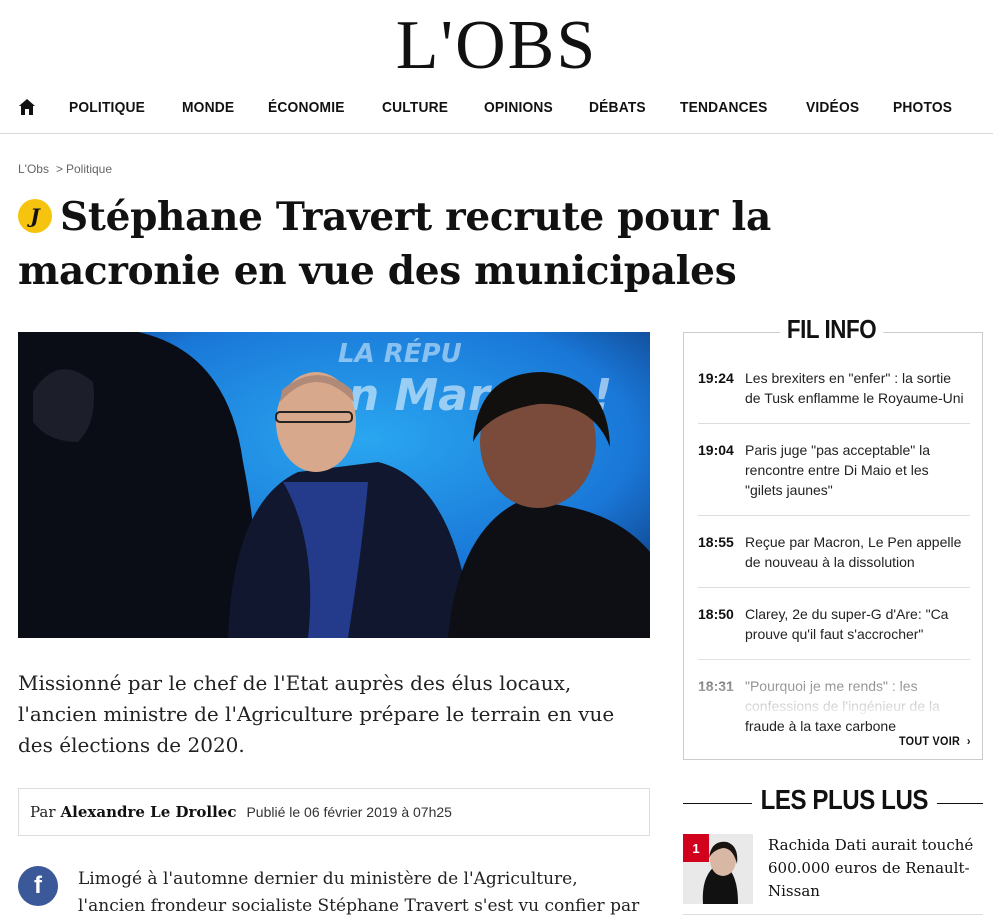 Image resolution: width=993 pixels, height=920 pixels. I want to click on byline-prefix: Par, so click(43, 812).